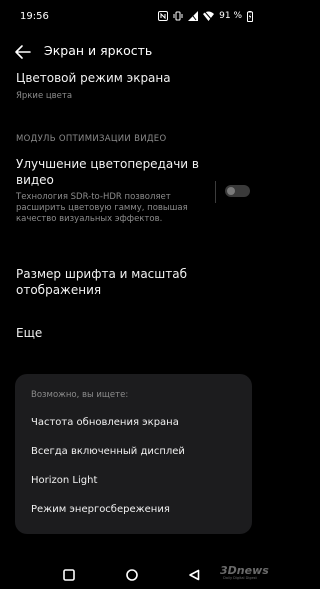 The image size is (320, 589). Describe the element at coordinates (100, 509) in the screenshot. I see `suggestion-item-power-saving: Режим энергосбережения` at that location.